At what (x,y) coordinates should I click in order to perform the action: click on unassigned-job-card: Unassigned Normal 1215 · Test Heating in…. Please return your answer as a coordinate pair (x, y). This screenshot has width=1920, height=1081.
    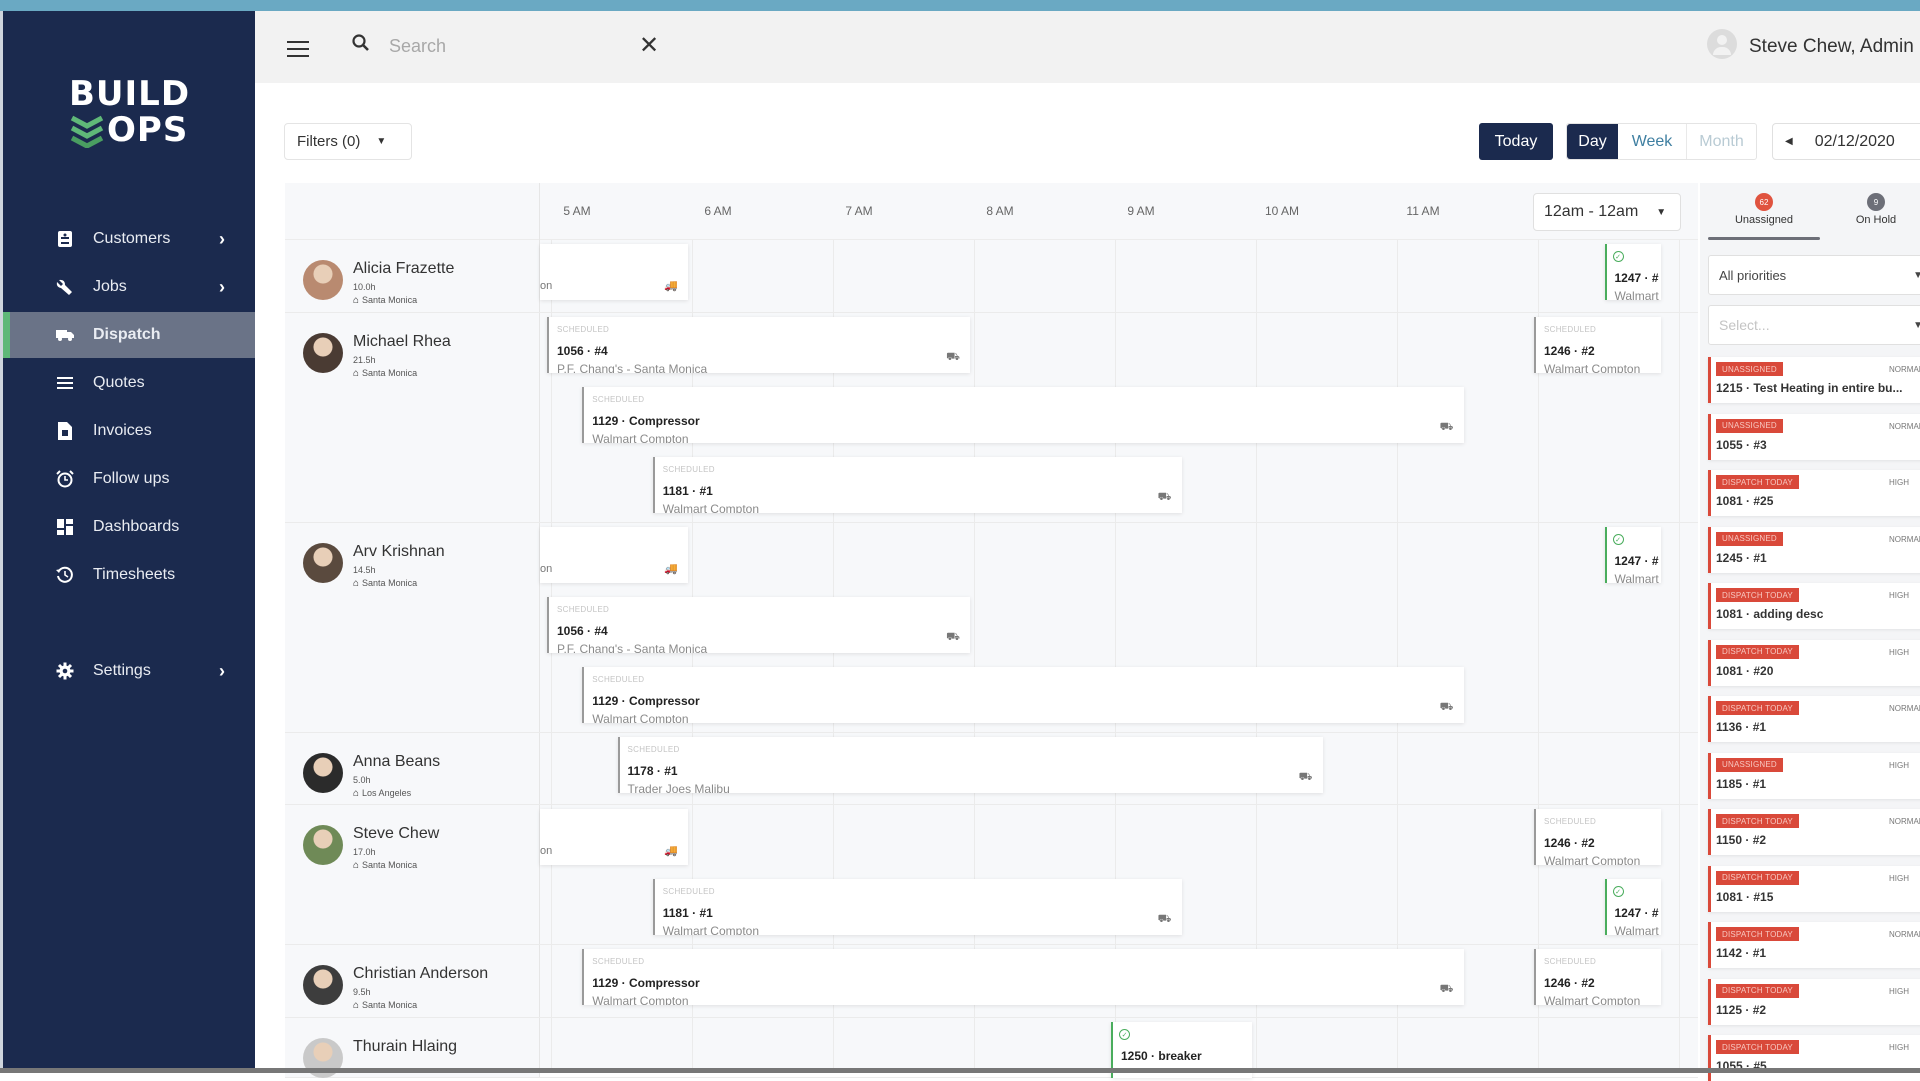
    Looking at the image, I should click on (1814, 380).